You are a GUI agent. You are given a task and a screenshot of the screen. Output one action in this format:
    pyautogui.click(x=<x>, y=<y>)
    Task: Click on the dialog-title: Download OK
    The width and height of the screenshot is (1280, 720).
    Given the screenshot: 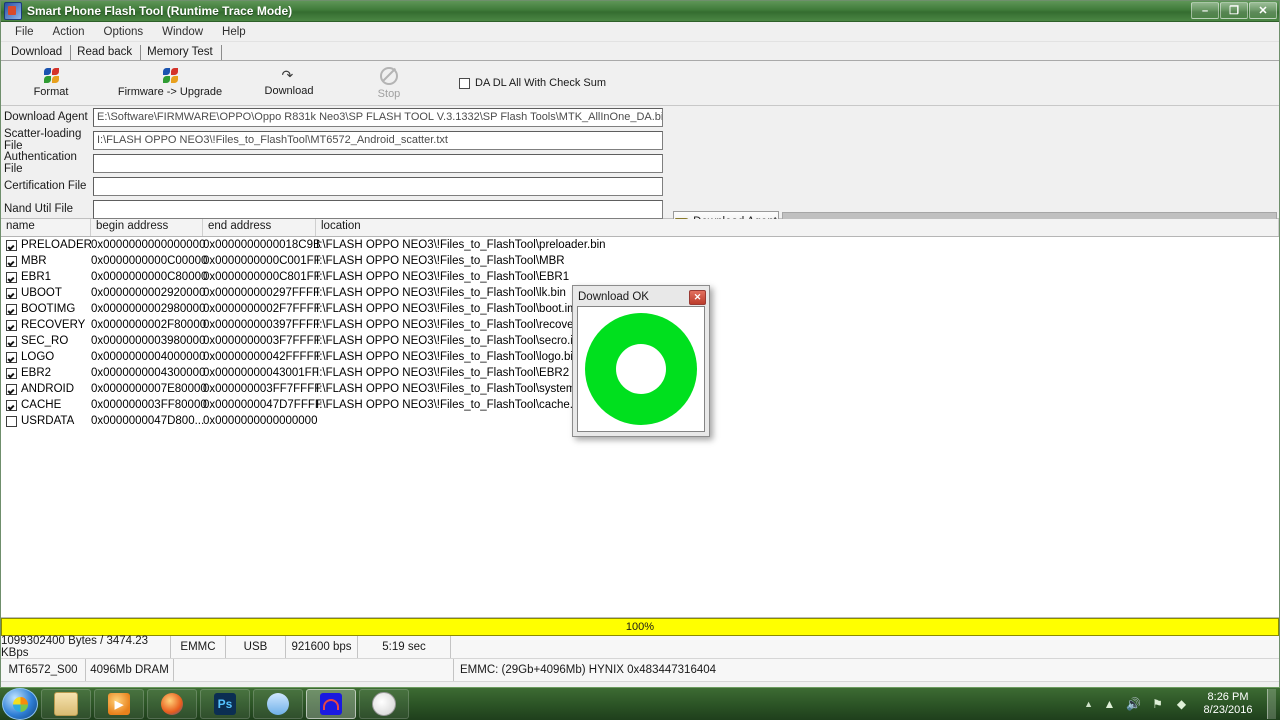 What is the action you would take?
    pyautogui.click(x=613, y=297)
    